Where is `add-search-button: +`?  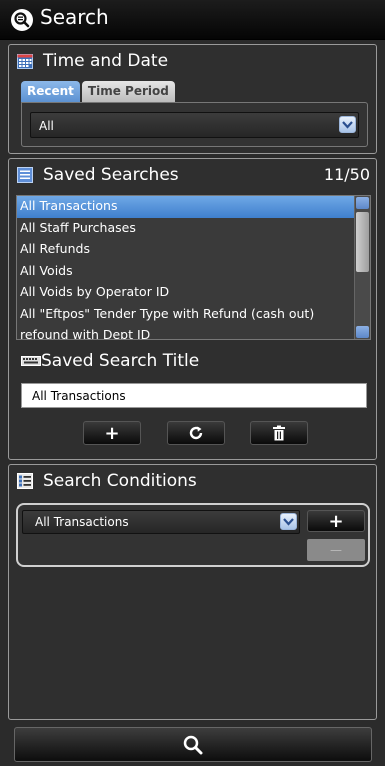 add-search-button: + is located at coordinates (112, 433).